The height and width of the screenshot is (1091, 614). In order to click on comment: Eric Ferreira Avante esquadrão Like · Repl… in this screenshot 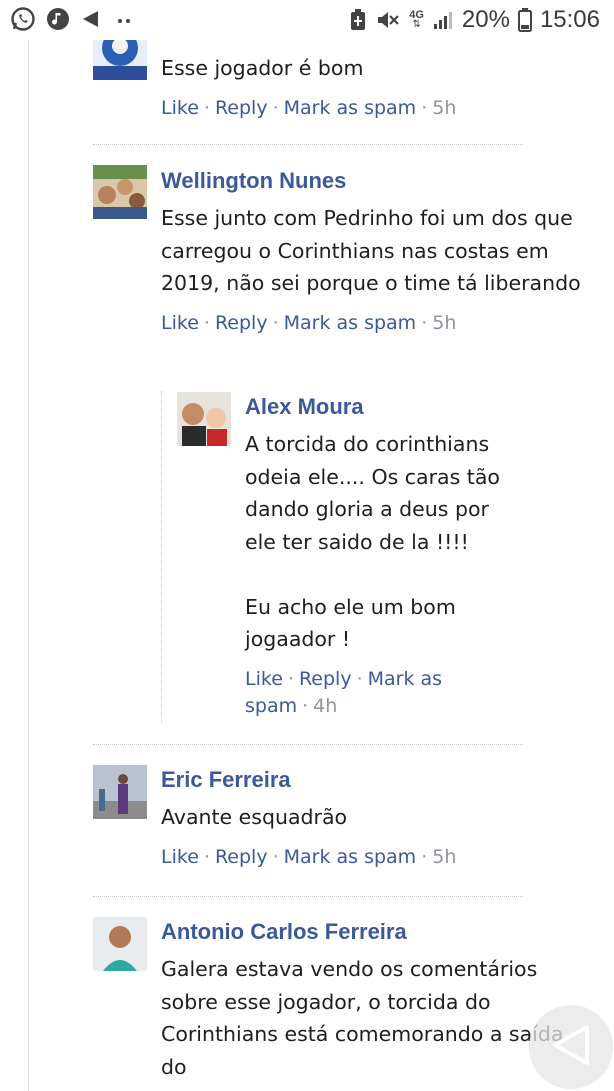, I will do `click(376, 818)`.